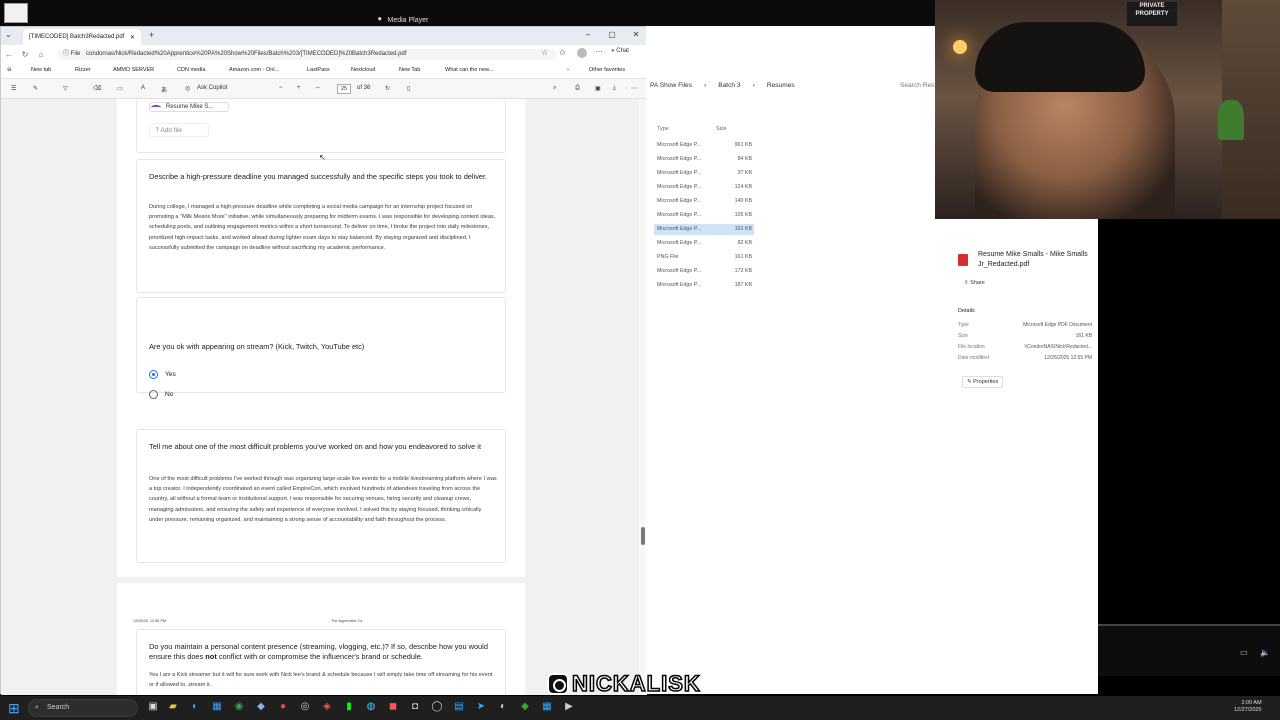  I want to click on edge-icon: ◐, so click(195, 707).